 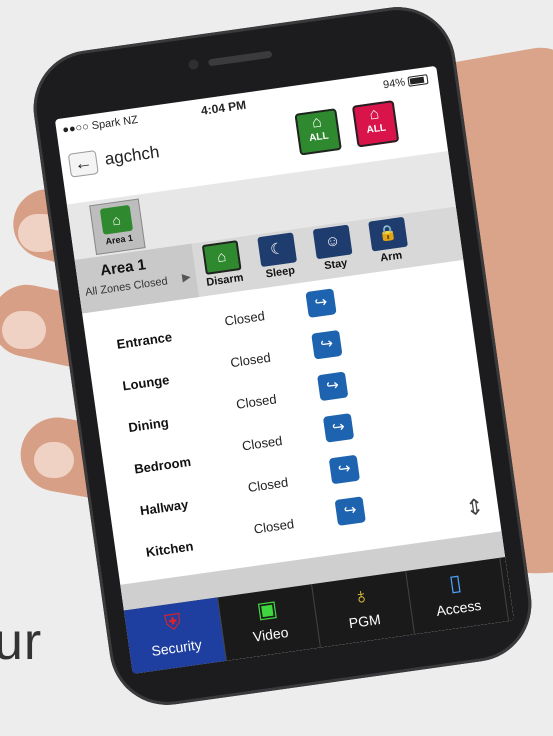 I want to click on stay-button: ☺ Stay, so click(x=333, y=250).